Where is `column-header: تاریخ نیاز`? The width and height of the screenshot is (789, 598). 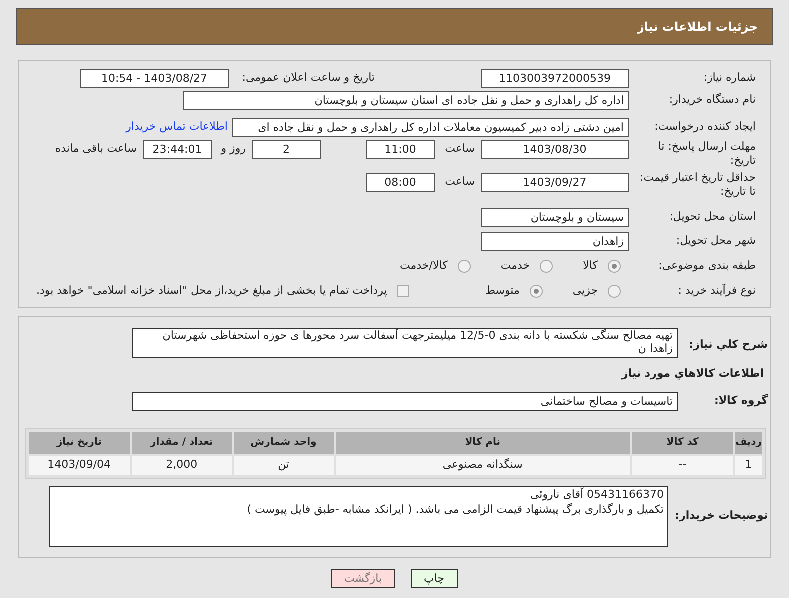 column-header: تاریخ نیاز is located at coordinates (79, 443).